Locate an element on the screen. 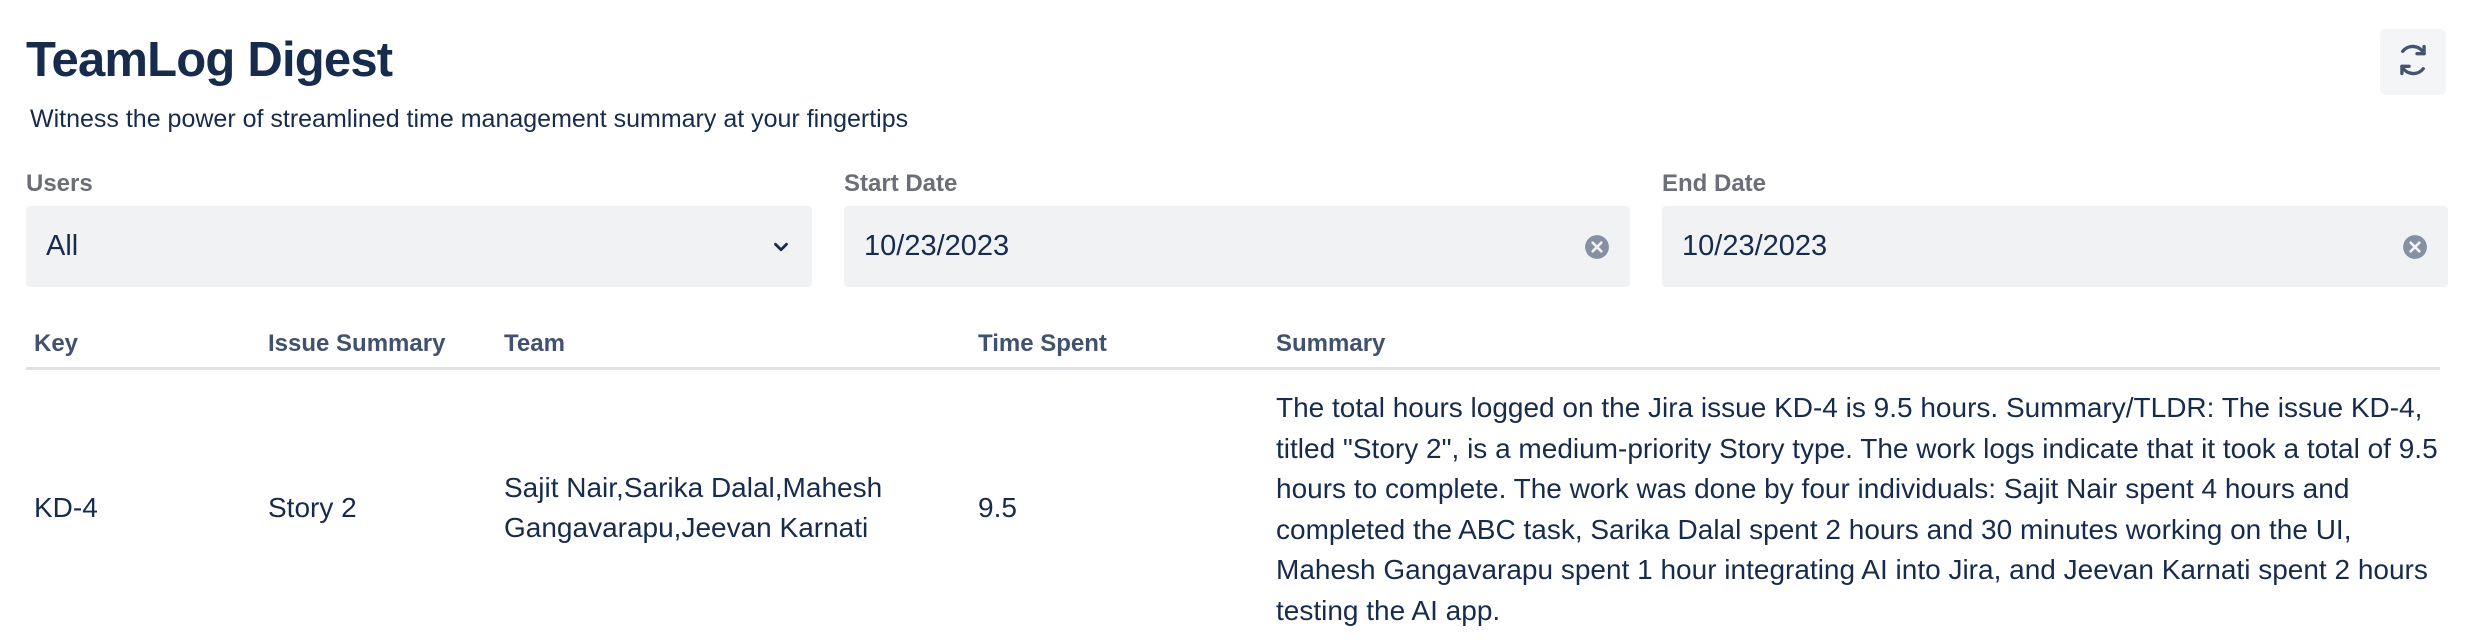 This screenshot has height=644, width=2480. chevron-down-icon is located at coordinates (781, 247).